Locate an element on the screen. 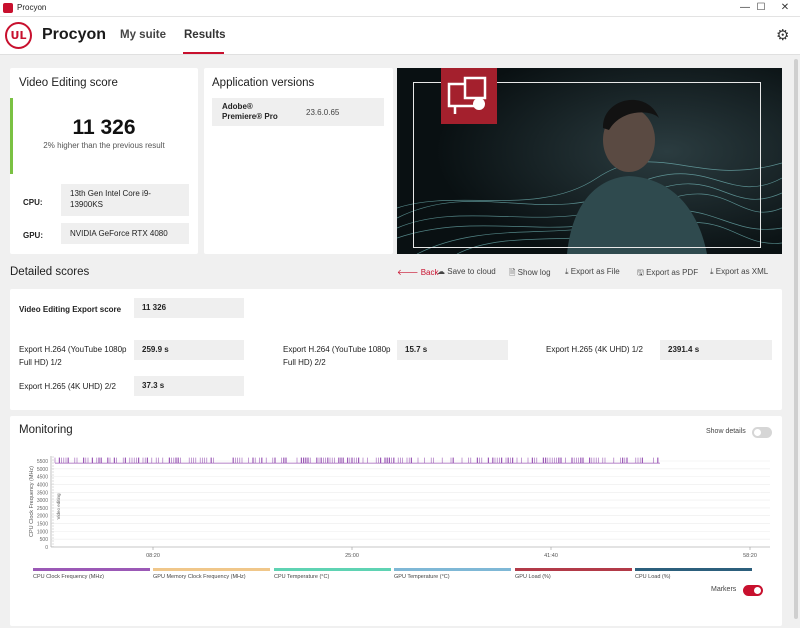 The image size is (800, 628). app-name: Adobe® Premiere® Pro is located at coordinates (250, 111).